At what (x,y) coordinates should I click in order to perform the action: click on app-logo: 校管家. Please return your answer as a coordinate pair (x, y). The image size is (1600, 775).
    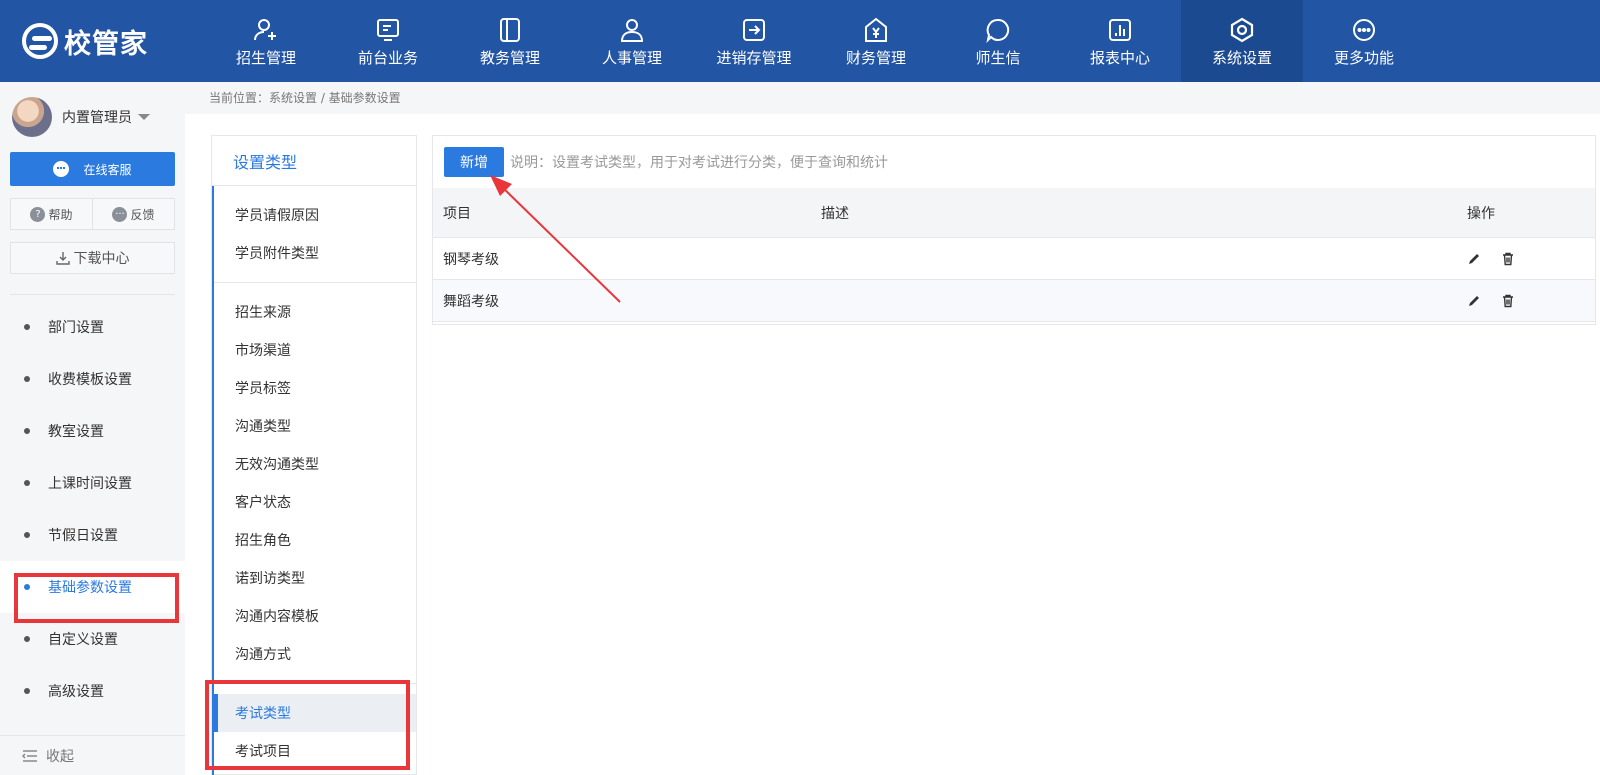
    Looking at the image, I should click on (102, 41).